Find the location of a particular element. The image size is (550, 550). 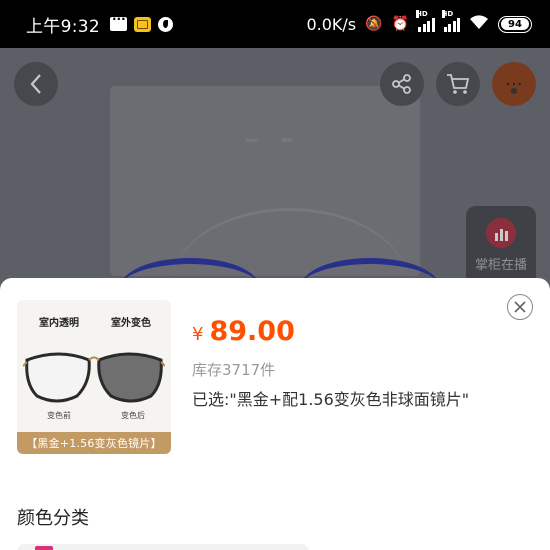

color-category-title: 颜色分类 is located at coordinates (53, 518).